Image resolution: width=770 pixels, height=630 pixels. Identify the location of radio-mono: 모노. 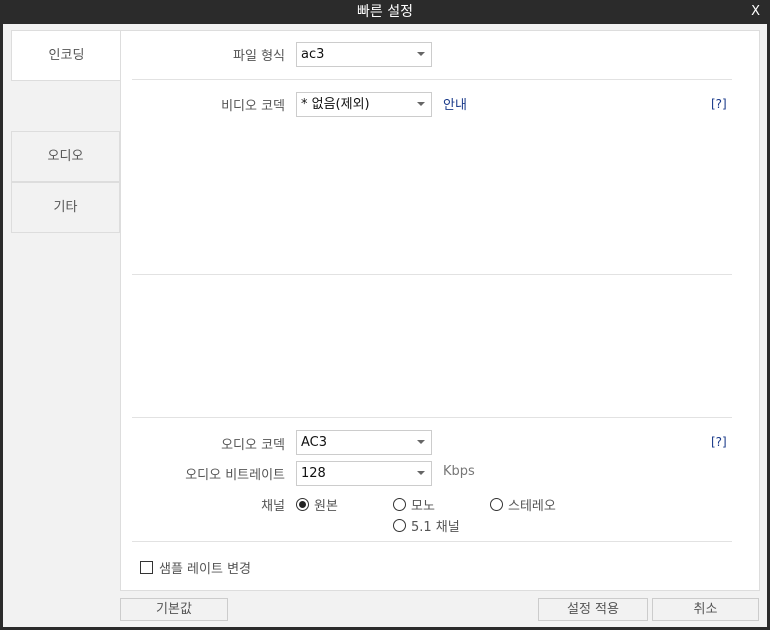
(414, 504).